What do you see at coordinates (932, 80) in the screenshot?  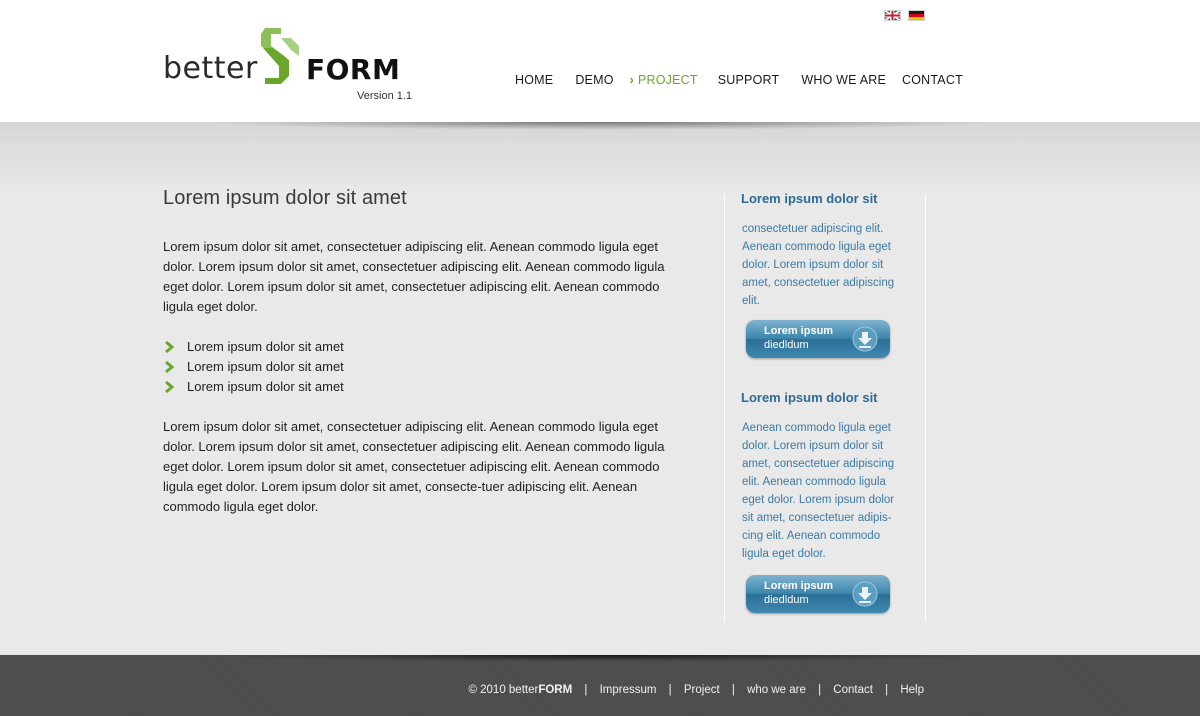 I see `nav-contact: CONTACT` at bounding box center [932, 80].